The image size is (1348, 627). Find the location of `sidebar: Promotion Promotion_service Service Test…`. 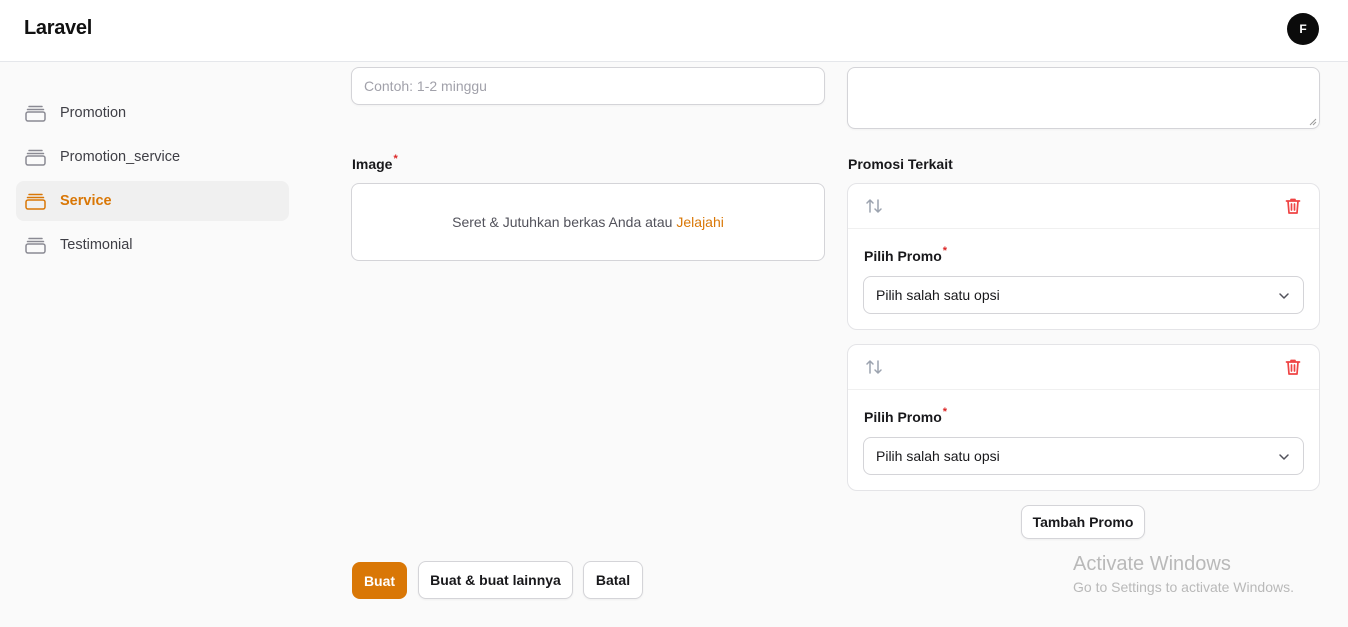

sidebar: Promotion Promotion_service Service Test… is located at coordinates (152, 181).